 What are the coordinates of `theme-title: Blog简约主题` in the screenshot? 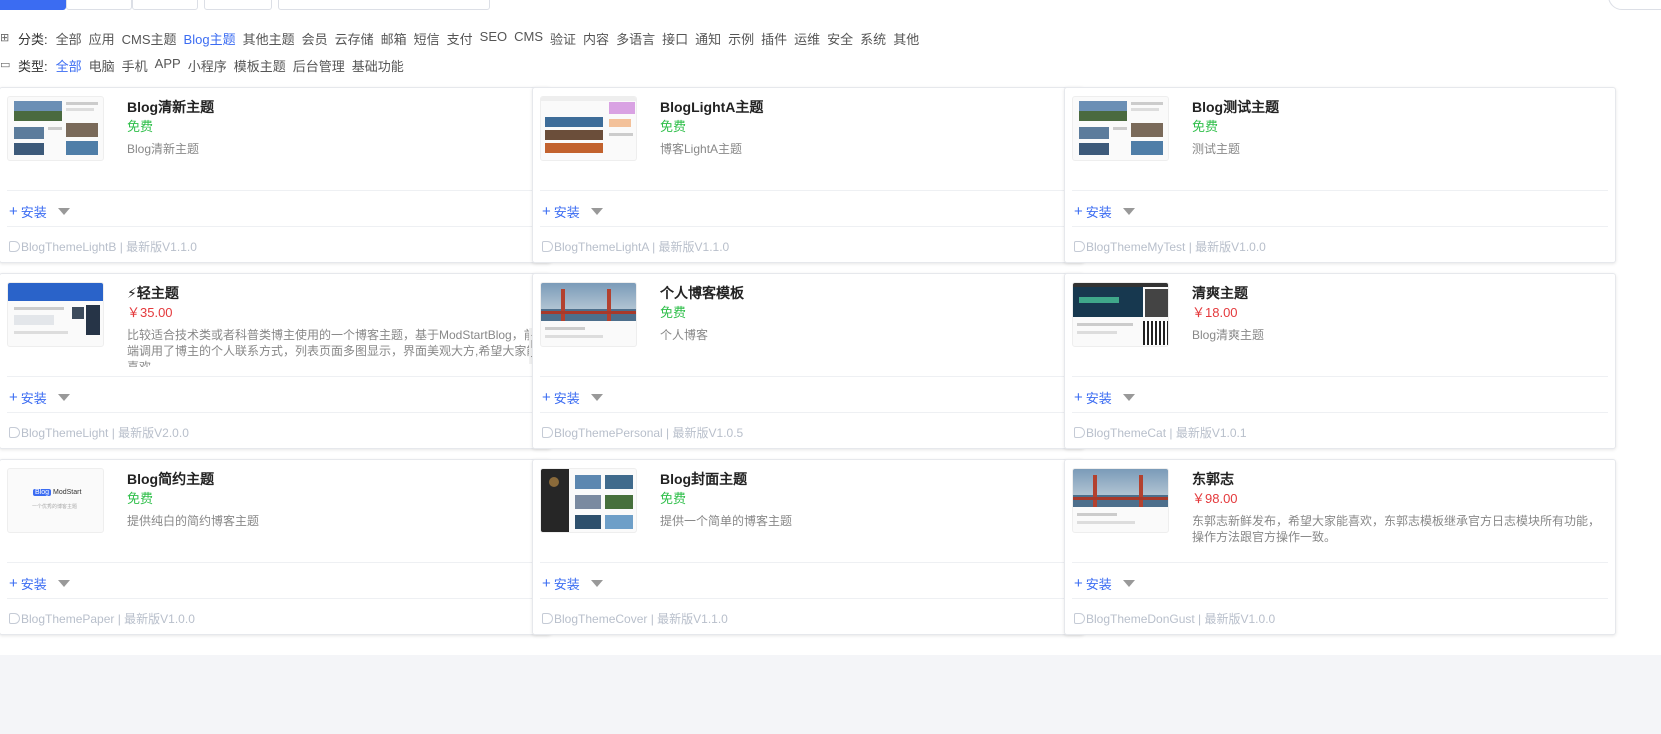 It's located at (170, 479).